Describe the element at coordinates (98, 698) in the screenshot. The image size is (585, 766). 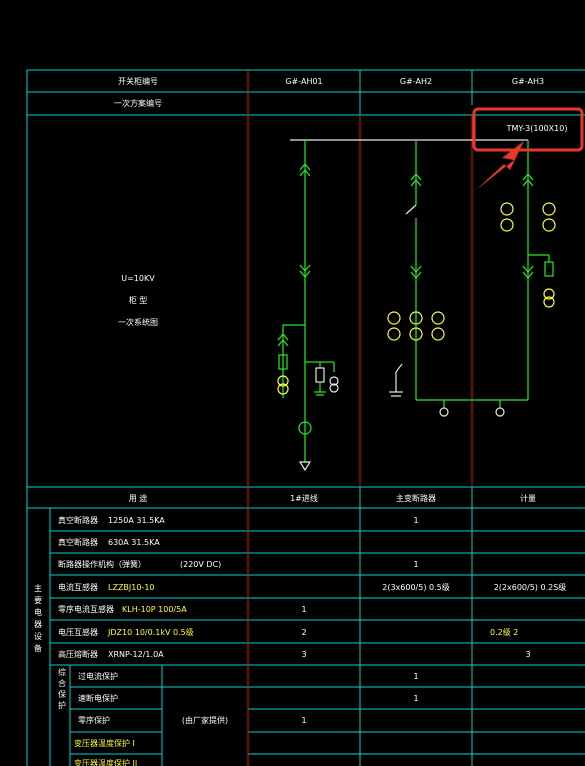
I see `protection-name: 速断电保护` at that location.